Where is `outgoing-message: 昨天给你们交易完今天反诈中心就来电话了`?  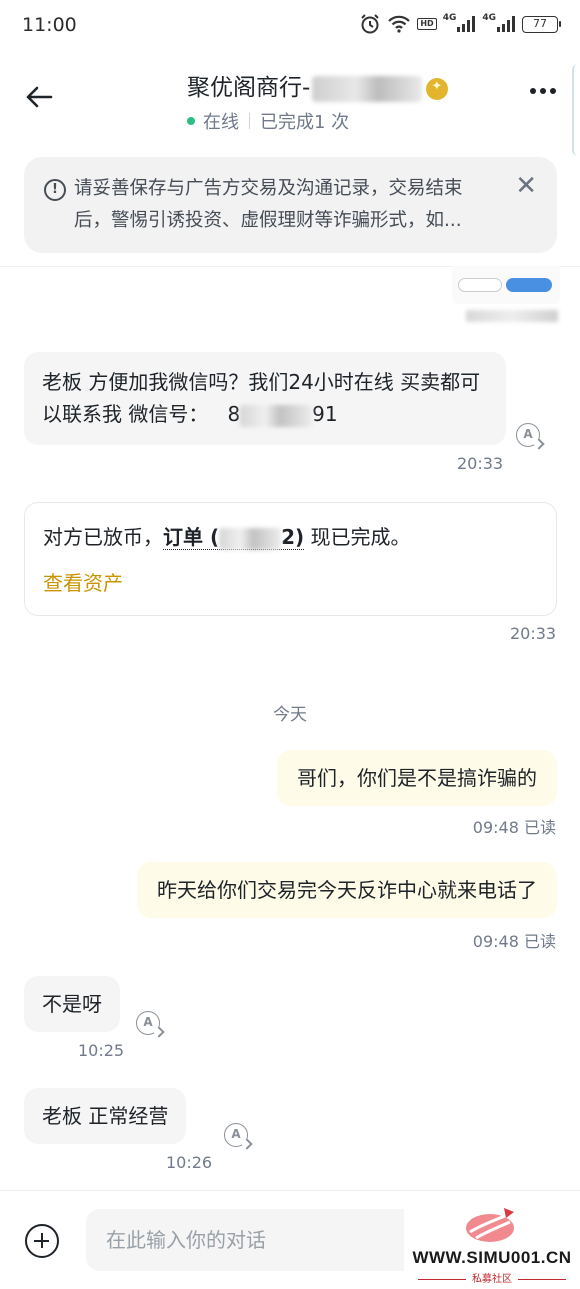
outgoing-message: 昨天给你们交易完今天反诈中心就来电话了 is located at coordinates (347, 890).